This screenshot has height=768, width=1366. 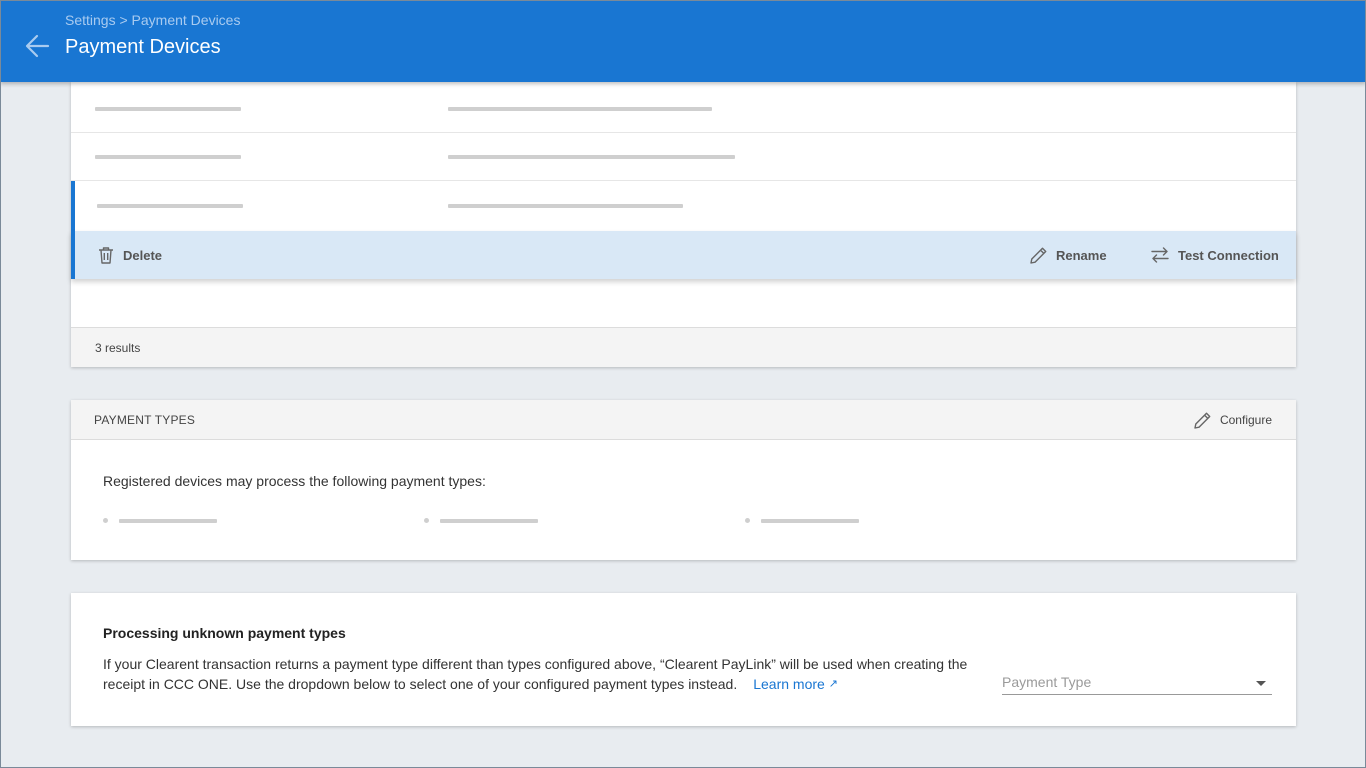 What do you see at coordinates (1228, 255) in the screenshot?
I see `test-connection-label: Test Connection` at bounding box center [1228, 255].